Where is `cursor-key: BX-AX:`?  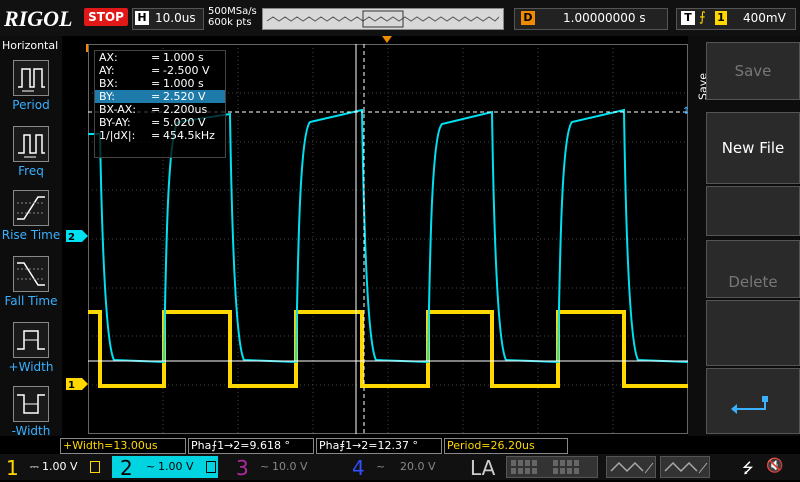 cursor-key: BX-AX: is located at coordinates (118, 109).